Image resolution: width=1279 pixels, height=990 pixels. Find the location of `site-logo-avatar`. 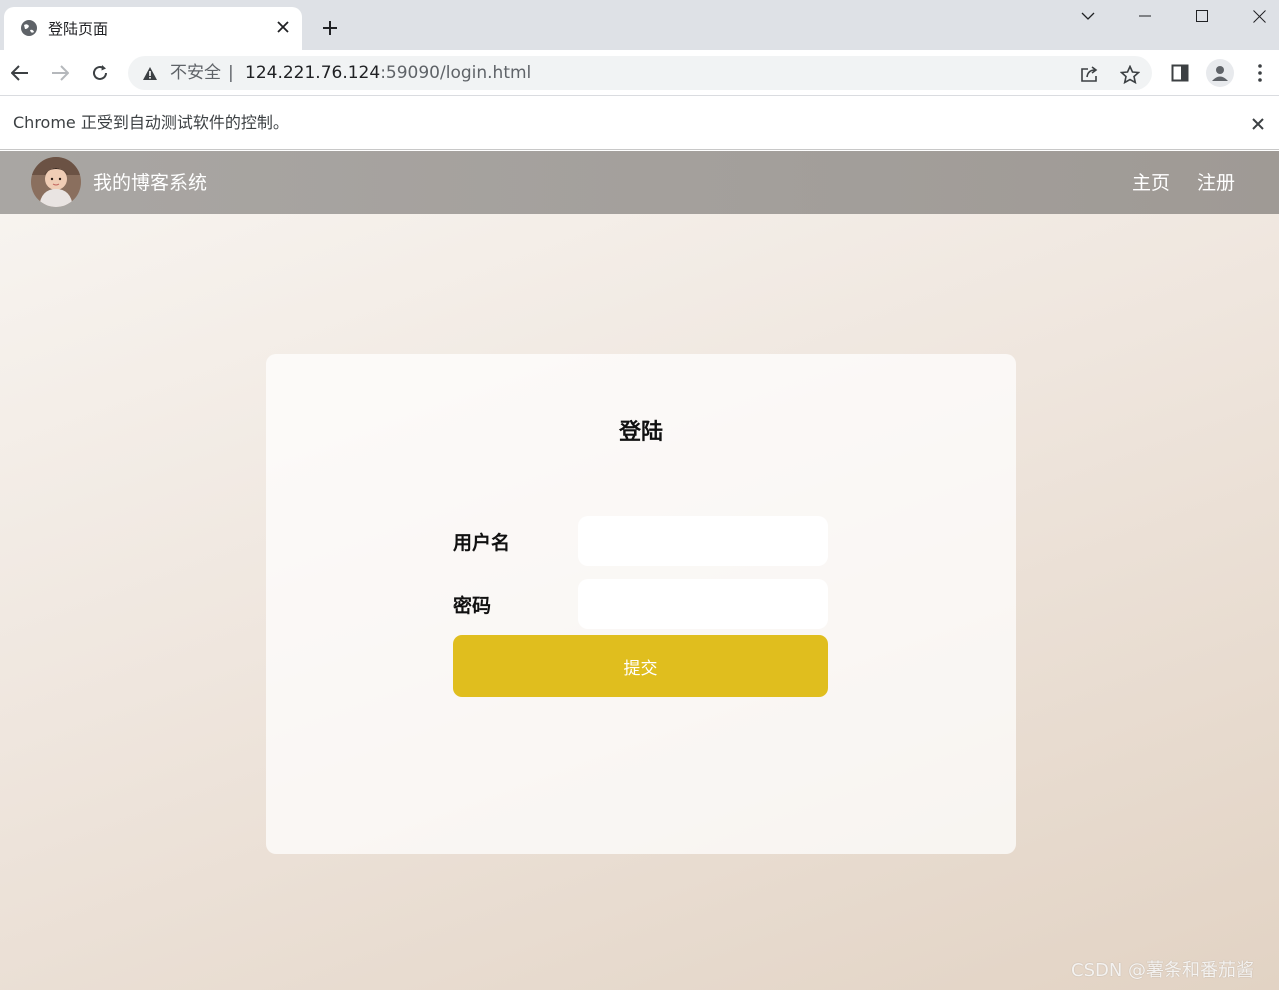

site-logo-avatar is located at coordinates (56, 182).